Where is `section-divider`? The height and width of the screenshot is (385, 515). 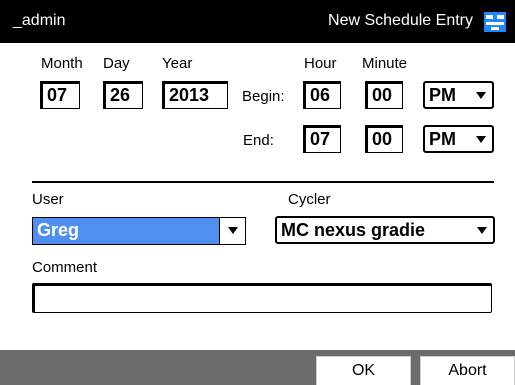
section-divider is located at coordinates (263, 182).